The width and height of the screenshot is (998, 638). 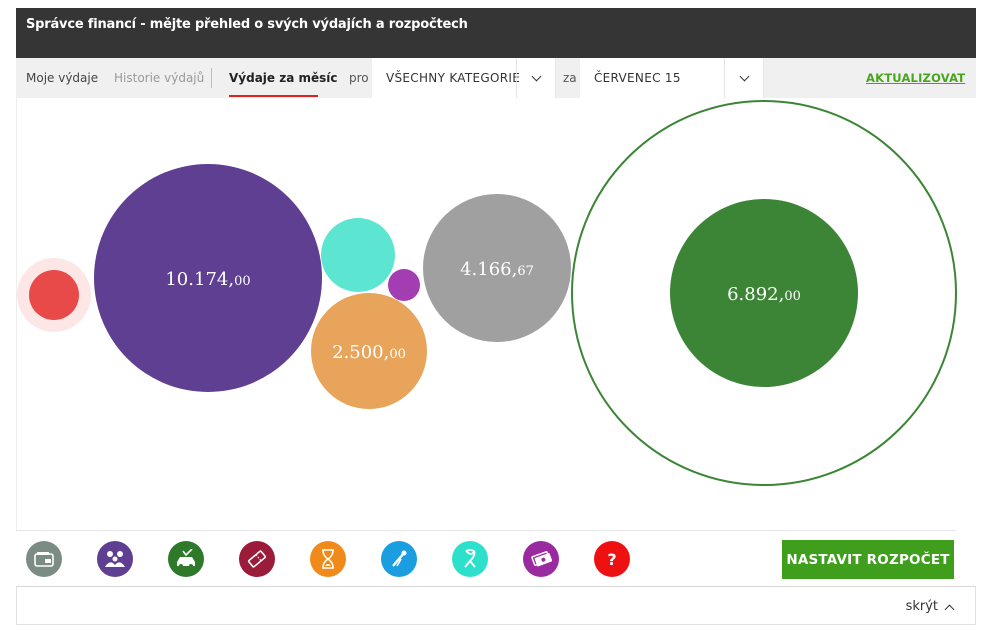 I want to click on bubble-magenta, so click(x=404, y=285).